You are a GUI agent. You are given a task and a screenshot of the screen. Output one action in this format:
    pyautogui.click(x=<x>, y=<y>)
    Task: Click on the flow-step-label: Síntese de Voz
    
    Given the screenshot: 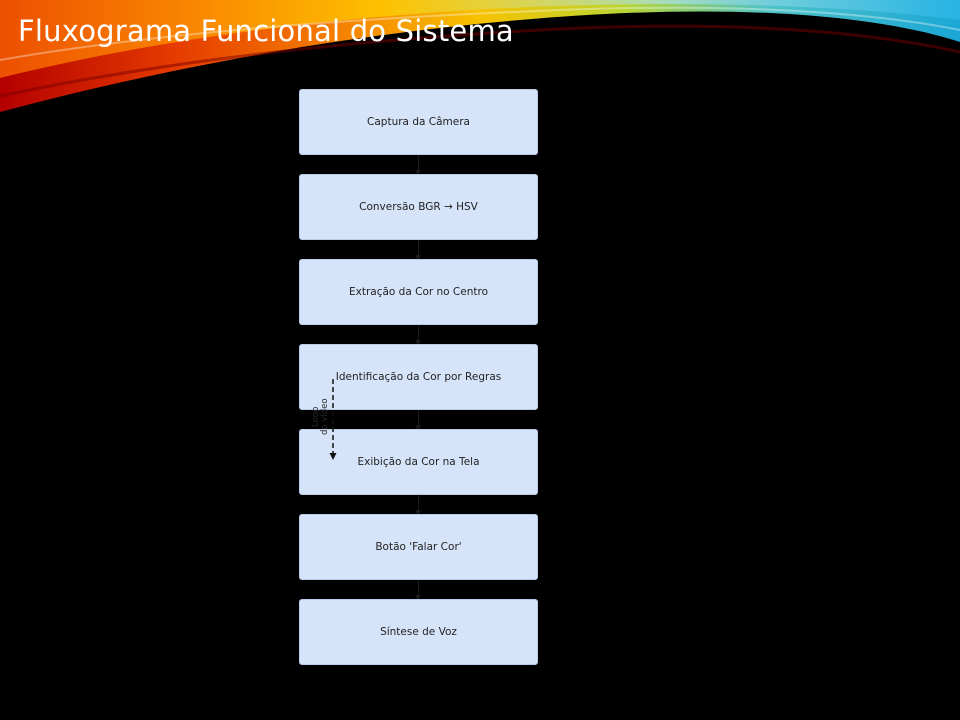 What is the action you would take?
    pyautogui.click(x=418, y=632)
    